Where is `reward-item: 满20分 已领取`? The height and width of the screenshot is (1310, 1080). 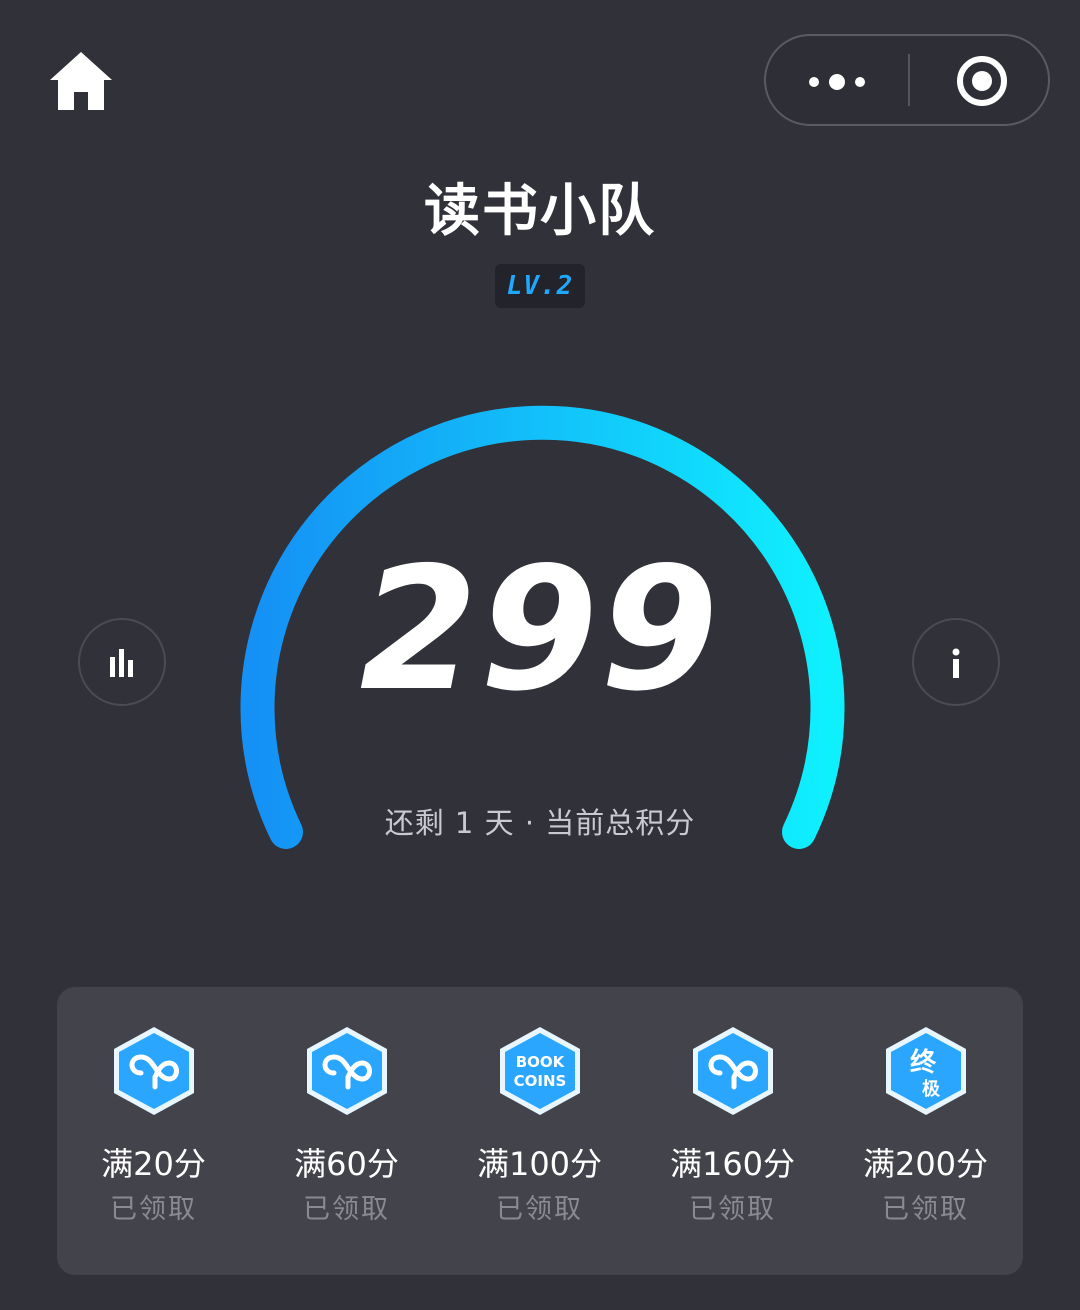
reward-item: 满20分 已领取 is located at coordinates (153, 1131).